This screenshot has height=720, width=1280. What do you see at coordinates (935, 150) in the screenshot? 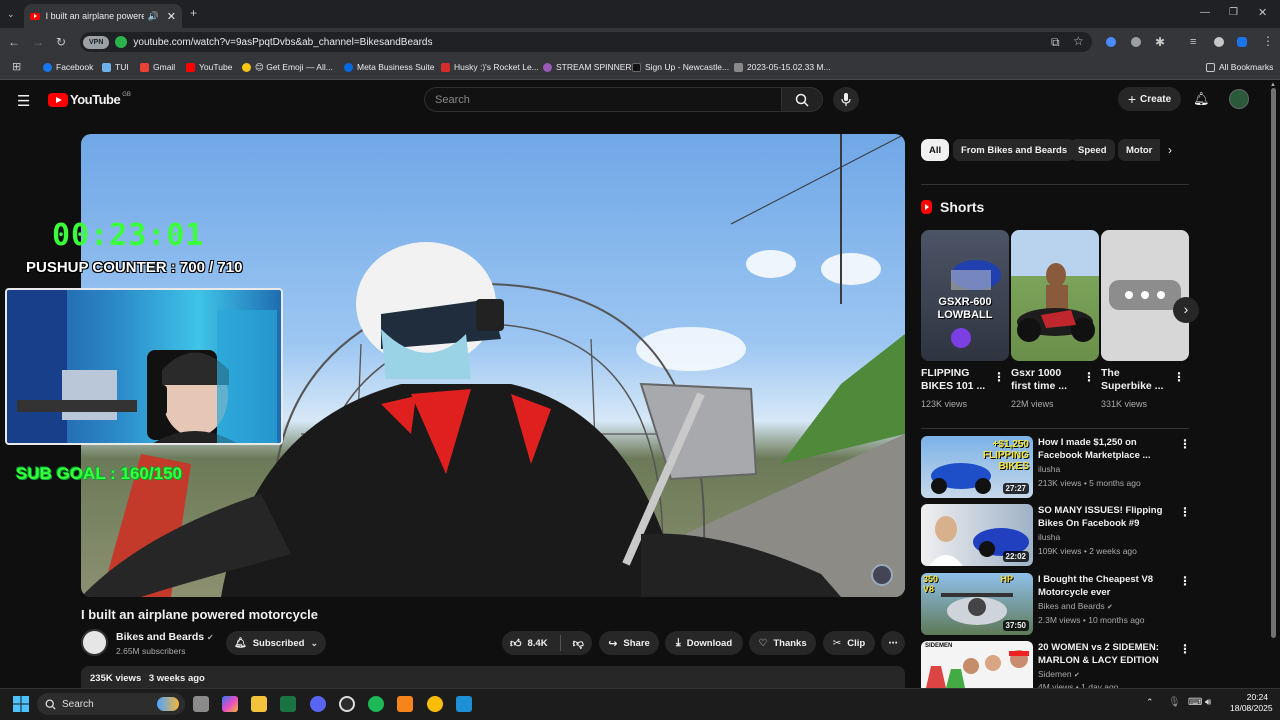
I see `chip-all: All` at bounding box center [935, 150].